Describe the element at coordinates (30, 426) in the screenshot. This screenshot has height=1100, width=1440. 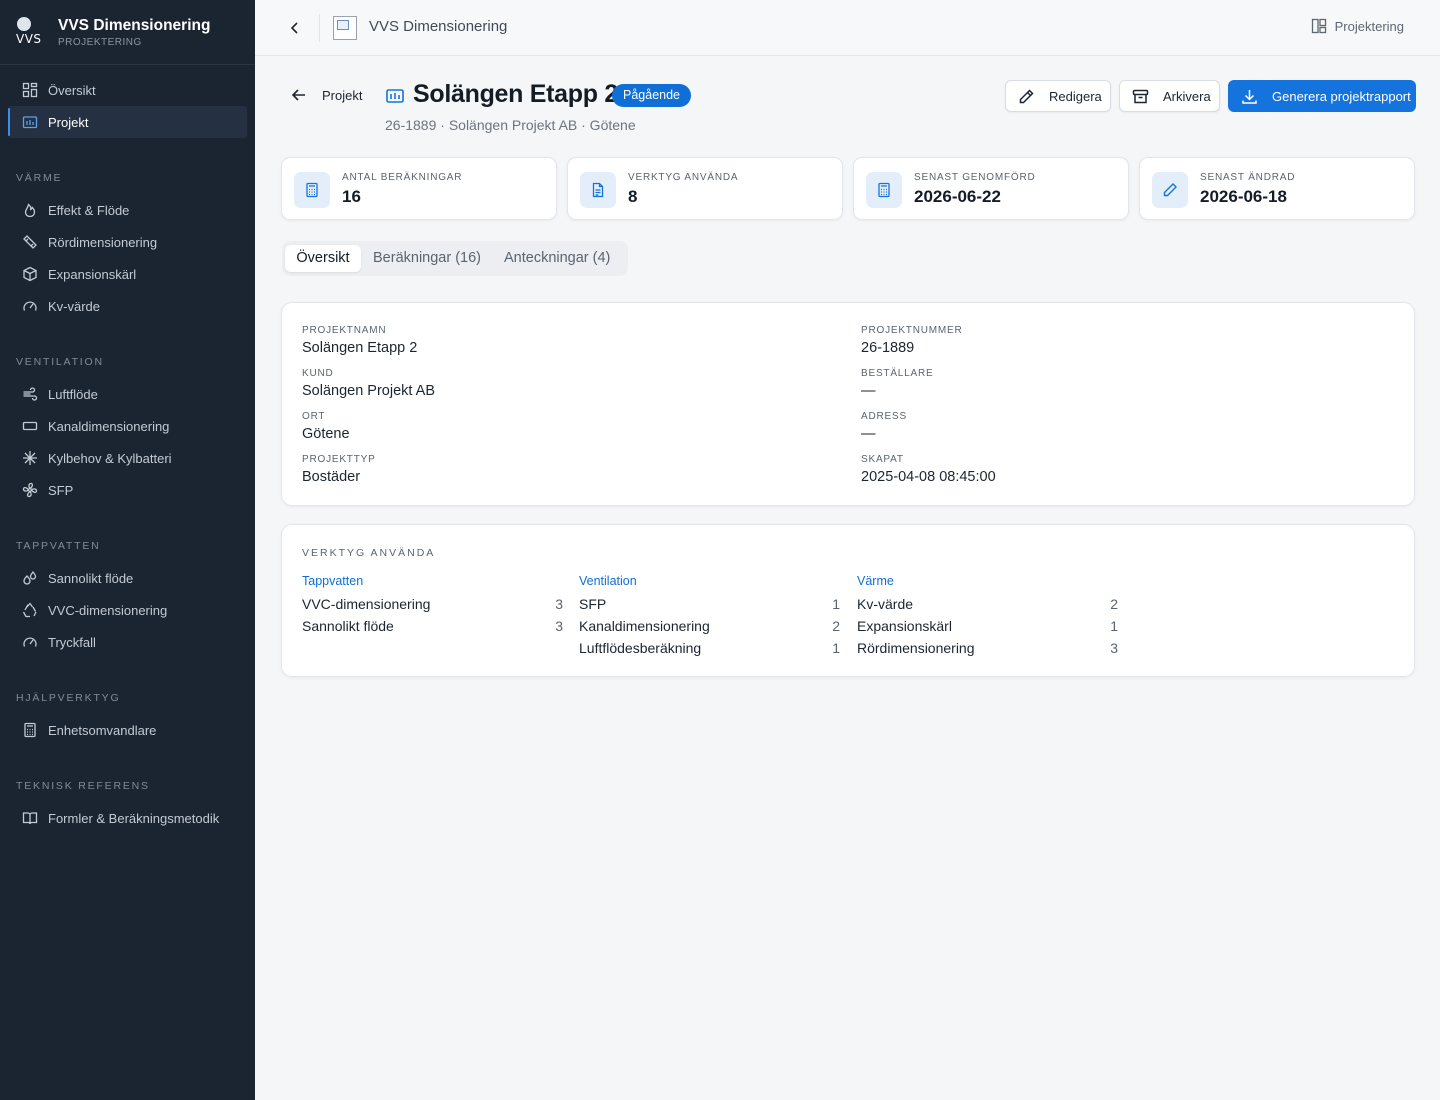
I see `duct-icon` at that location.